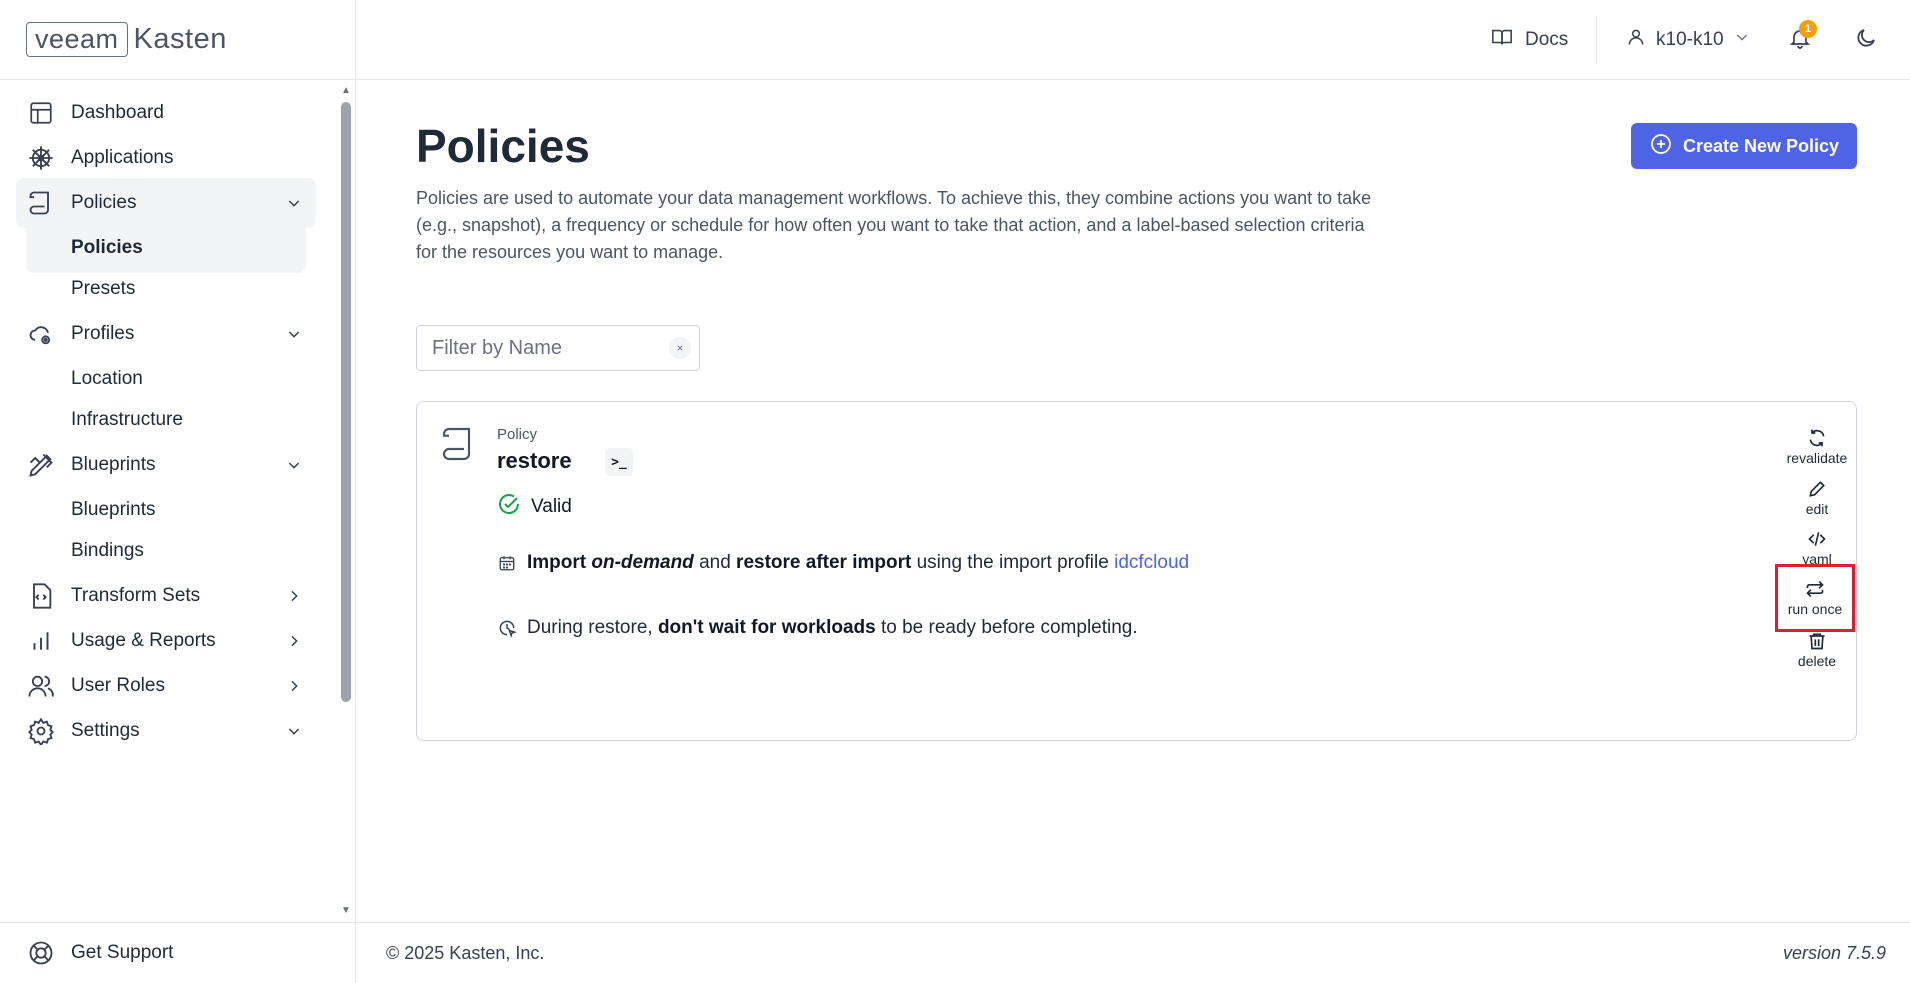  Describe the element at coordinates (1133, 40) in the screenshot. I see `top-header: Docs k10-k10 1` at that location.